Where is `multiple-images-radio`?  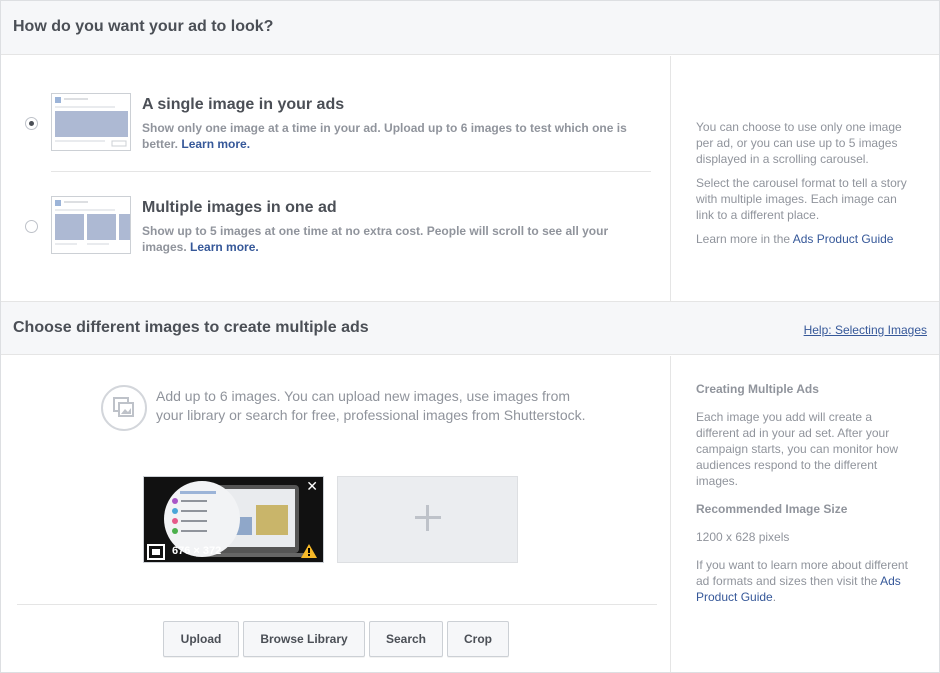 multiple-images-radio is located at coordinates (31, 226).